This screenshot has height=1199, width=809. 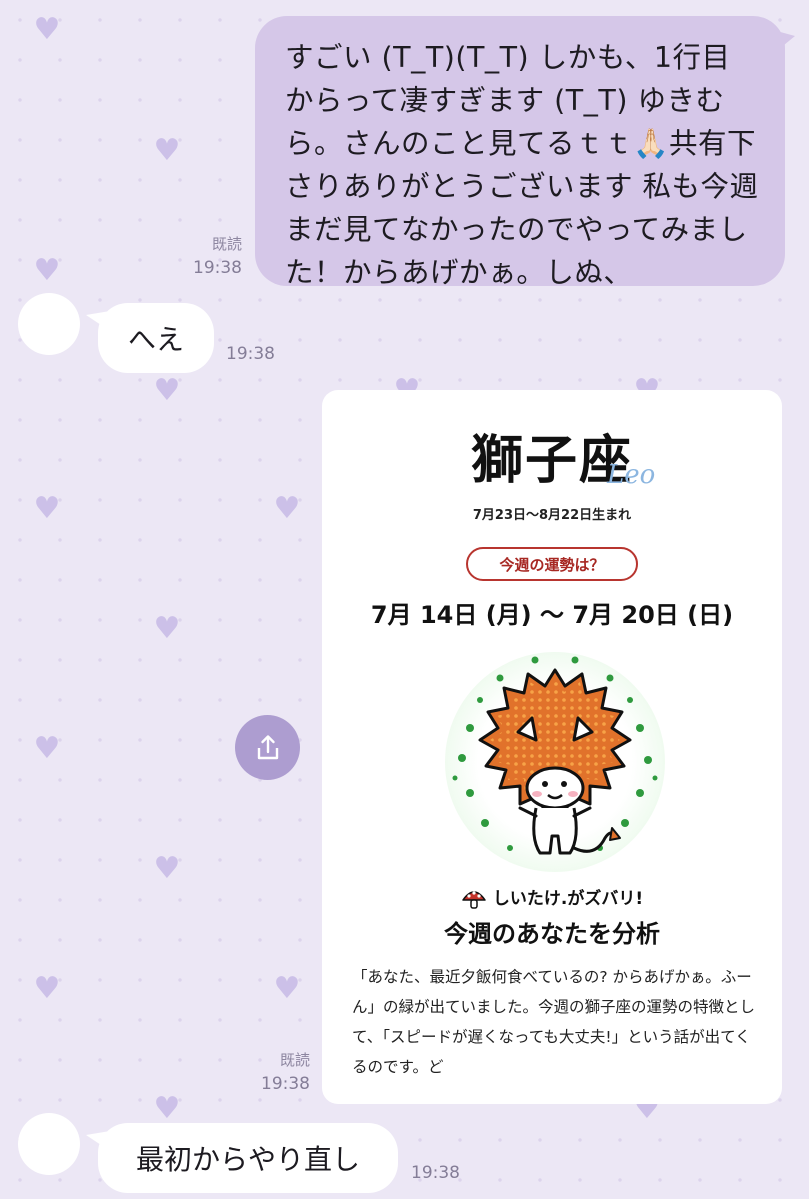 I want to click on share-icon, so click(x=267, y=746).